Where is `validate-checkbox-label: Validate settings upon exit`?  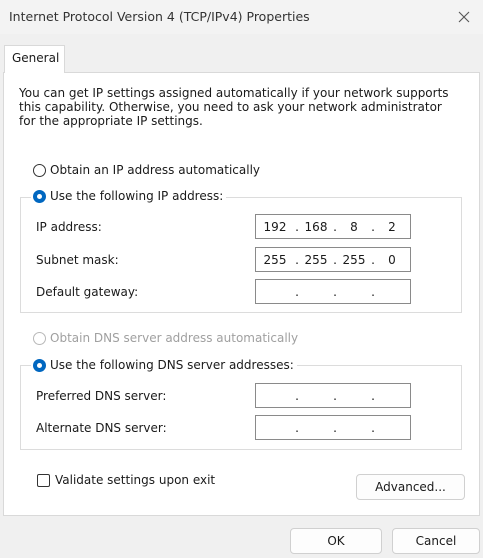 validate-checkbox-label: Validate settings upon exit is located at coordinates (135, 480).